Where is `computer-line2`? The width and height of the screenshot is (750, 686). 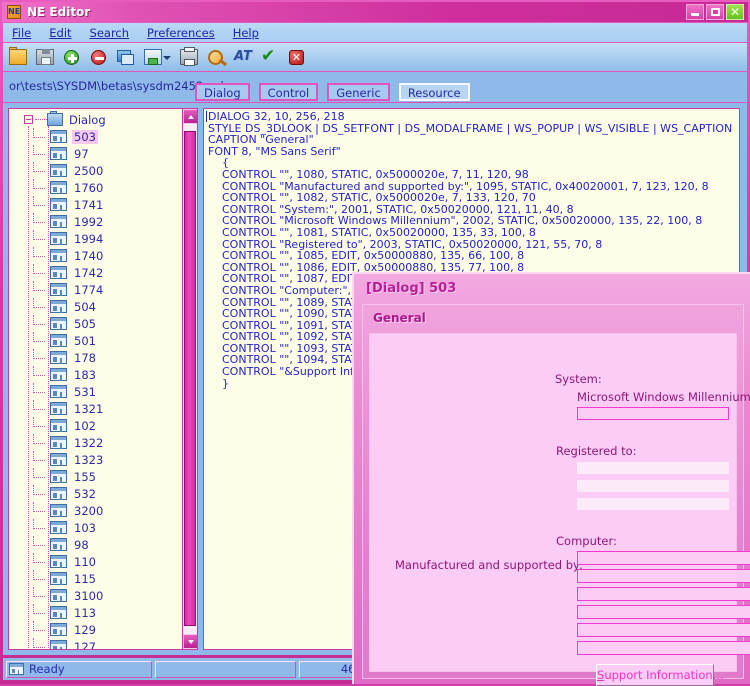
computer-line2 is located at coordinates (663, 576).